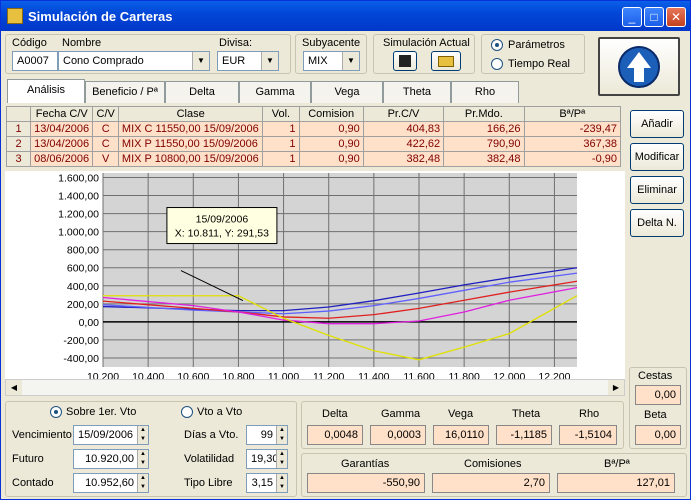  I want to click on column-header: Bª/Pª, so click(572, 114).